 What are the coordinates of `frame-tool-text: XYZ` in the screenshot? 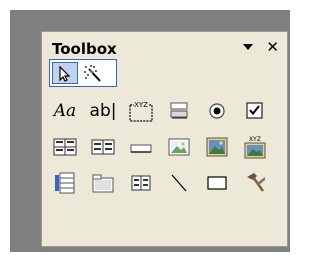 It's located at (141, 105).